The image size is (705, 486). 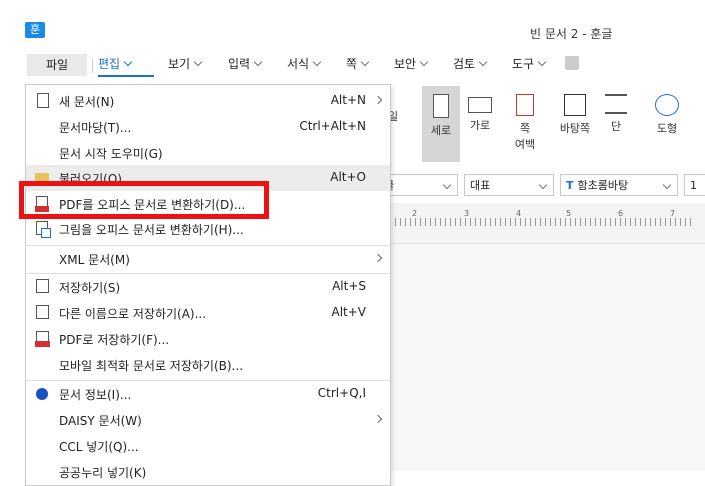 I want to click on app-logo: 훈, so click(x=35, y=30).